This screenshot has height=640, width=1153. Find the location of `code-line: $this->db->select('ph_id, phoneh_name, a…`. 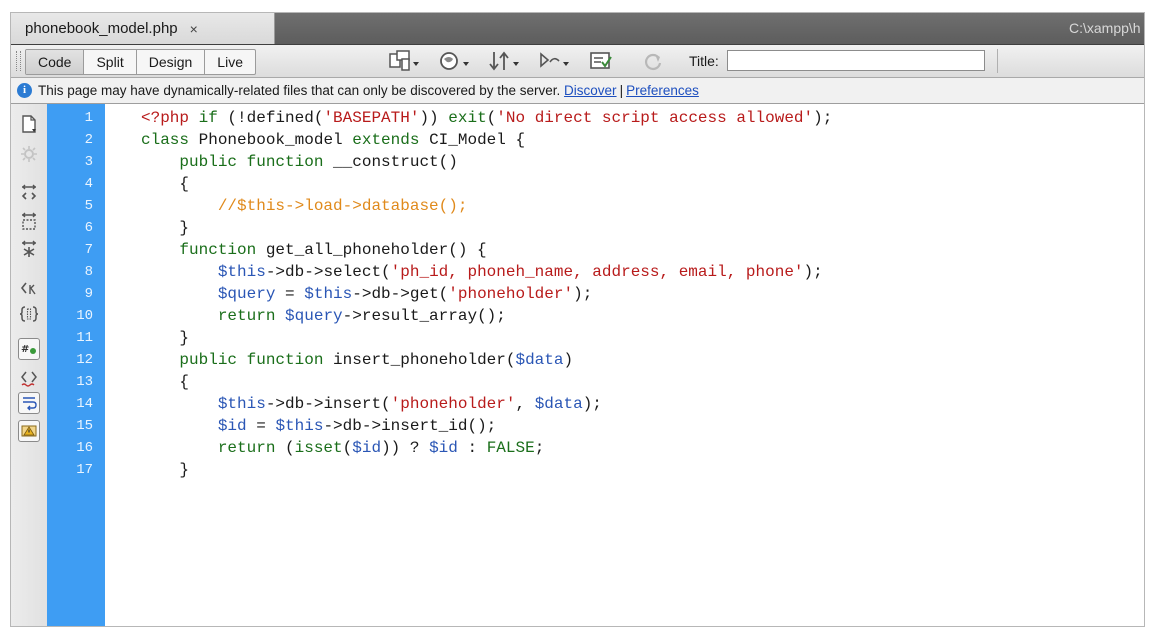

code-line: $this->db->select('ph_id, phoneh_name, a… is located at coordinates (482, 272).